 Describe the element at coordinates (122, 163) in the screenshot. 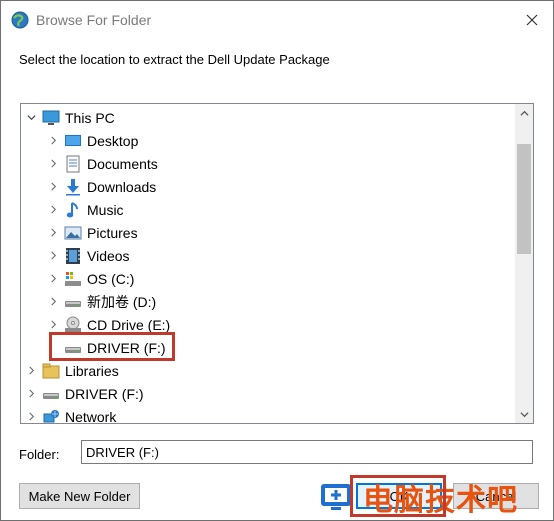

I see `tree-item-label: Documents` at that location.